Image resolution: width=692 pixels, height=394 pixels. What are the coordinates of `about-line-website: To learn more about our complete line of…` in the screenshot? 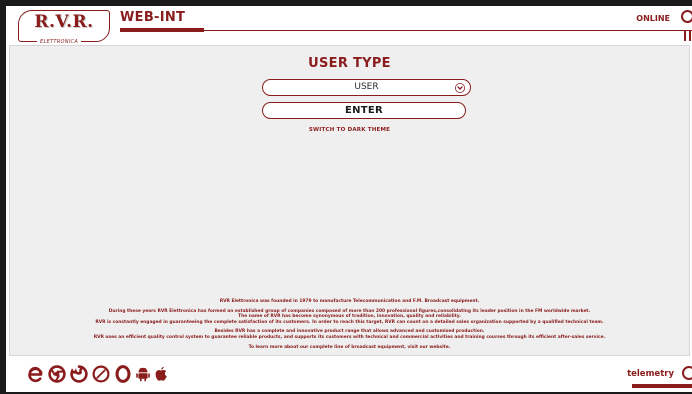 It's located at (349, 348).